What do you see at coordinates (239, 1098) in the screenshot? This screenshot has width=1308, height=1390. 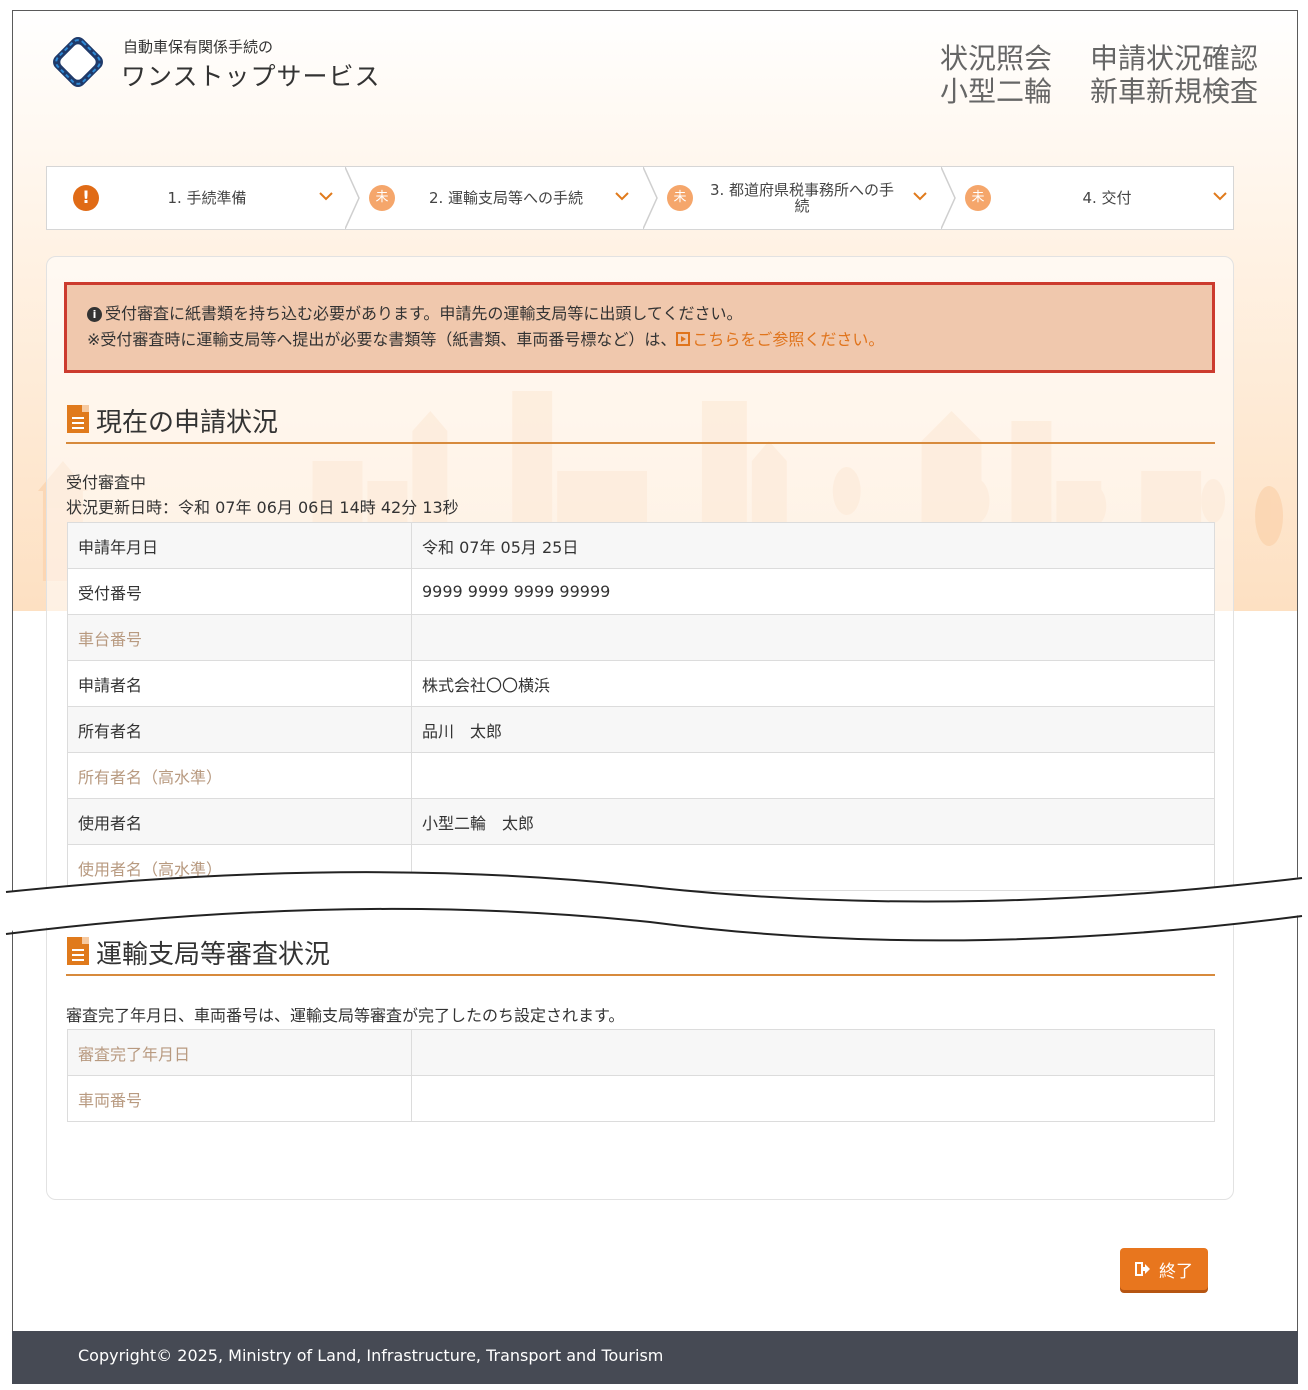 I see `row-key: 車両番号` at bounding box center [239, 1098].